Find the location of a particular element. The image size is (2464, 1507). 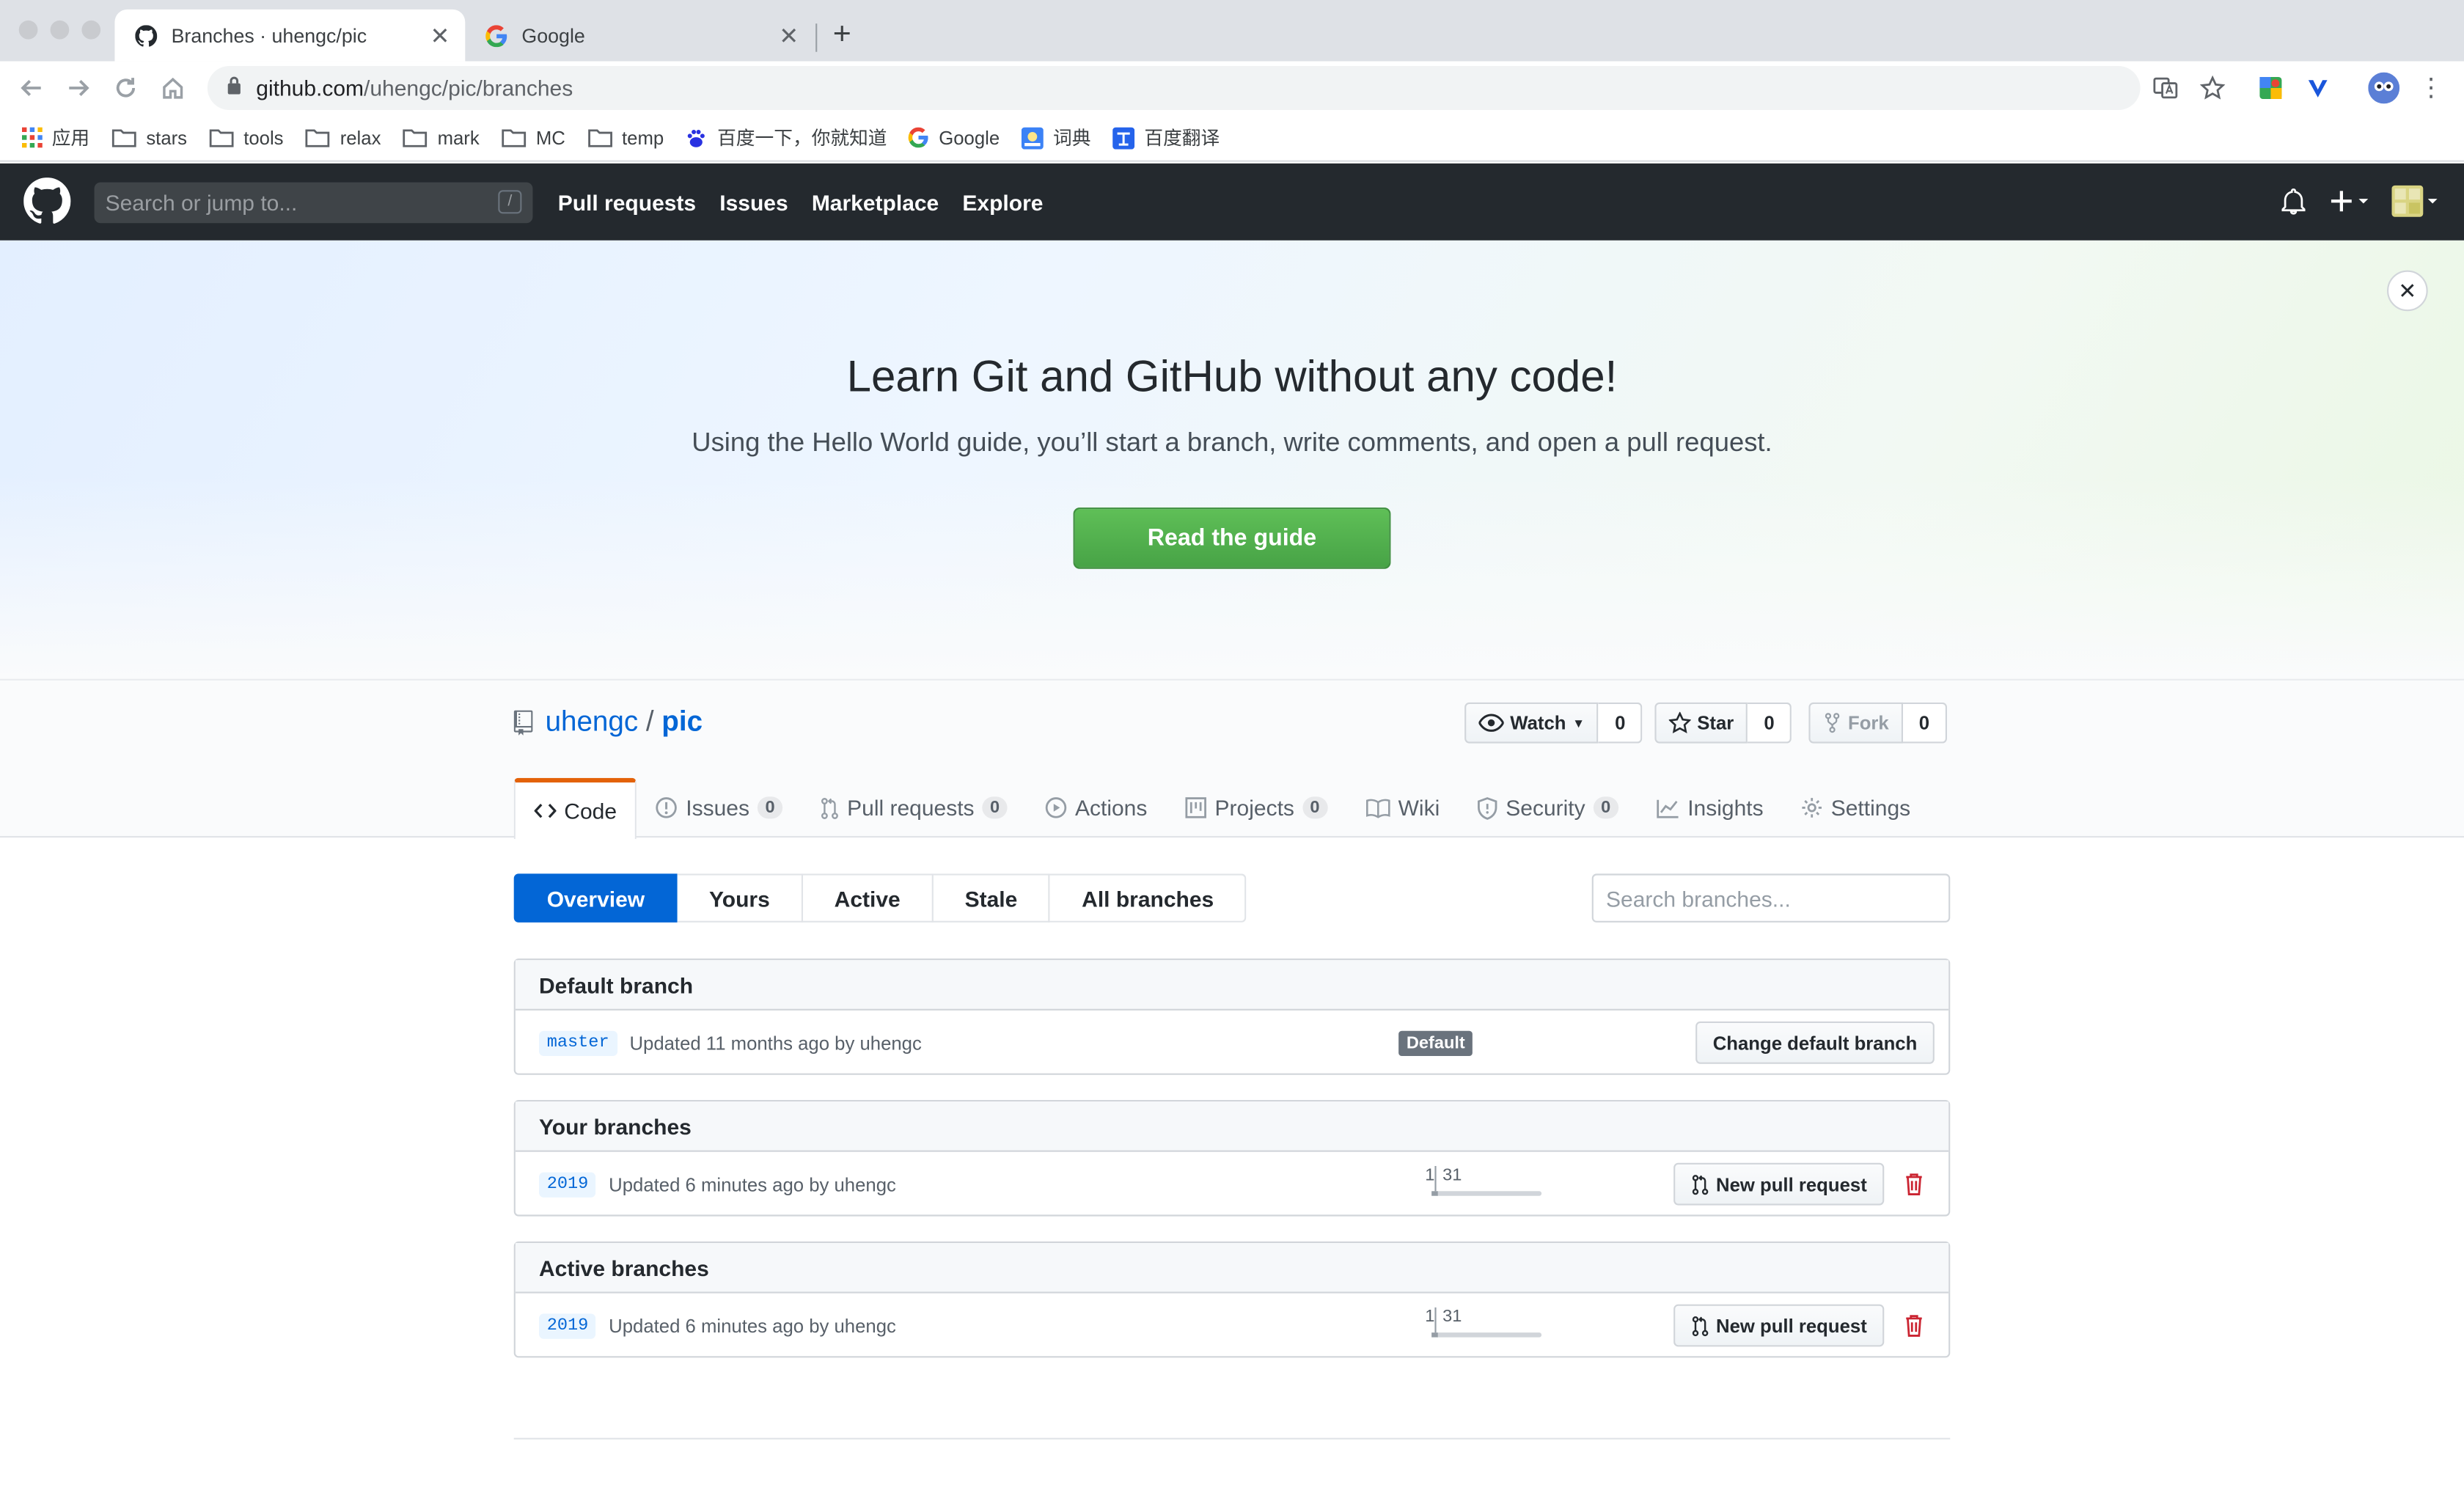

fork-button: Fork is located at coordinates (1856, 723).